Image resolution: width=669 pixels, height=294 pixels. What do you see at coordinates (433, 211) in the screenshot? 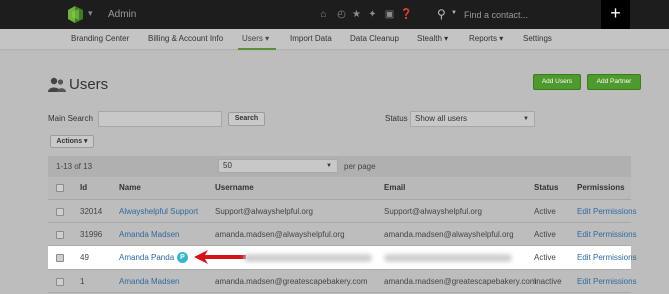
I see `row-email: Support@alwayshelpful.org` at bounding box center [433, 211].